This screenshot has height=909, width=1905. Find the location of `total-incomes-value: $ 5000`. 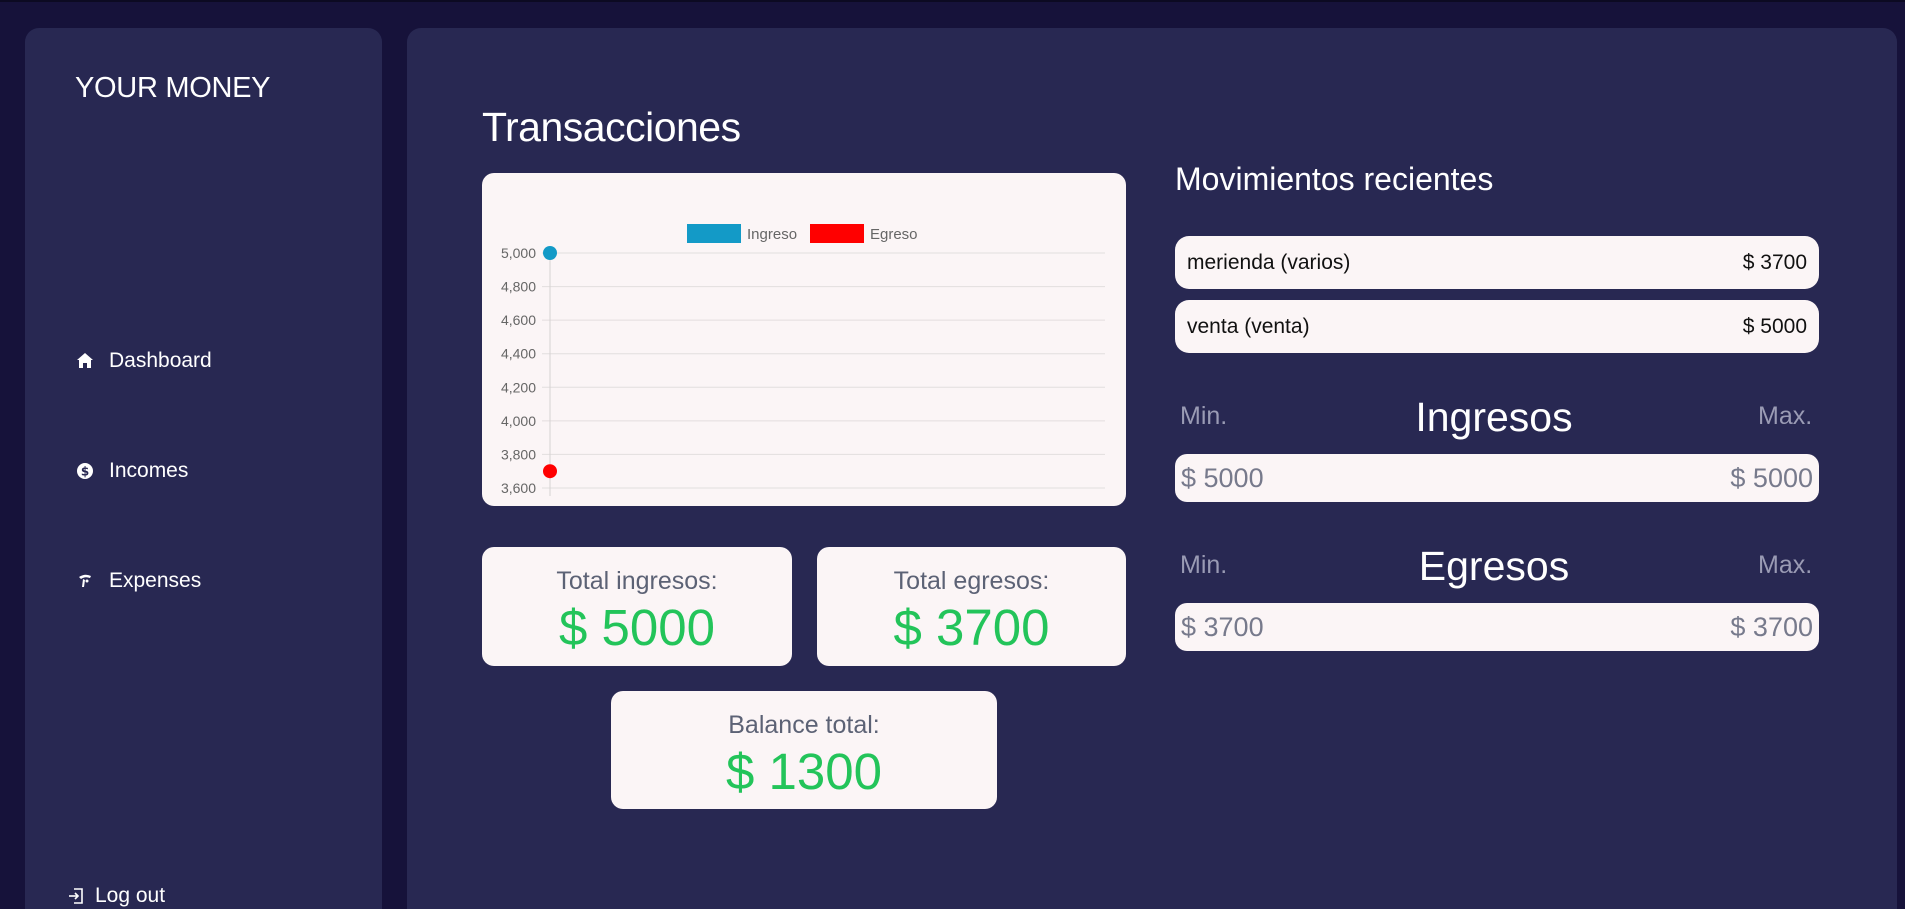

total-incomes-value: $ 5000 is located at coordinates (637, 627).